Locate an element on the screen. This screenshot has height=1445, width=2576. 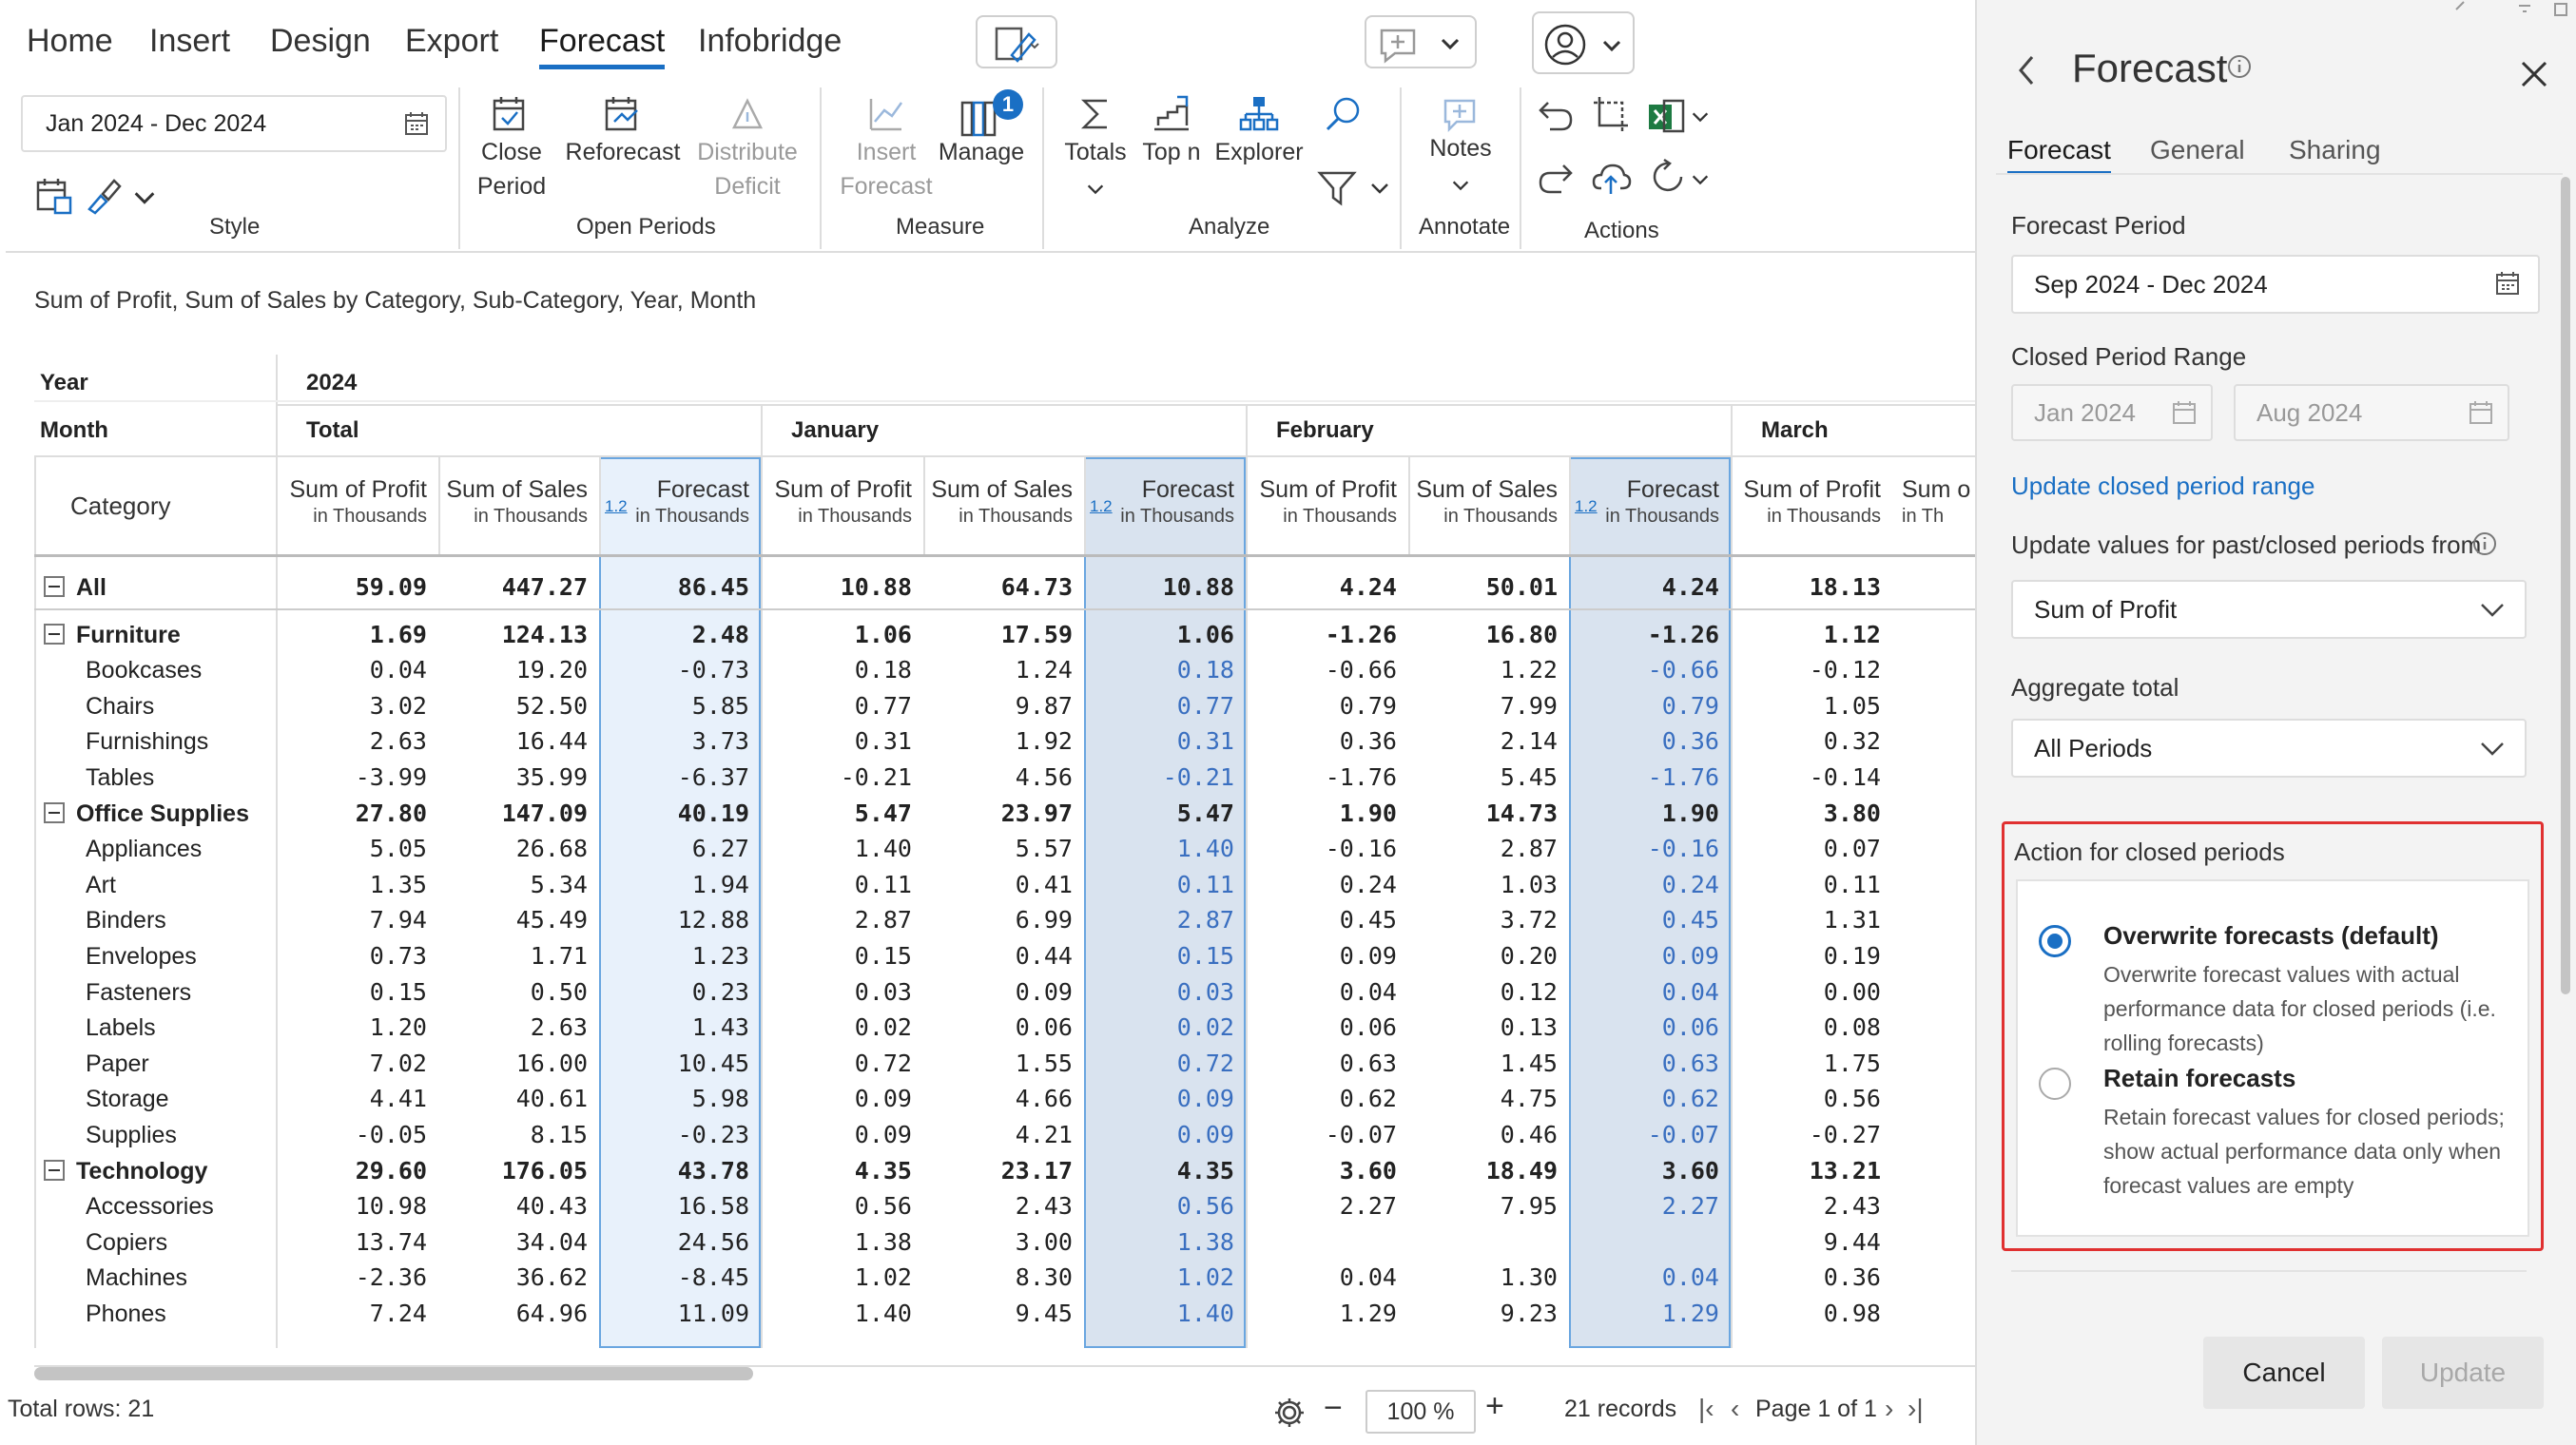
first-page-button: |‹ is located at coordinates (1706, 1409).